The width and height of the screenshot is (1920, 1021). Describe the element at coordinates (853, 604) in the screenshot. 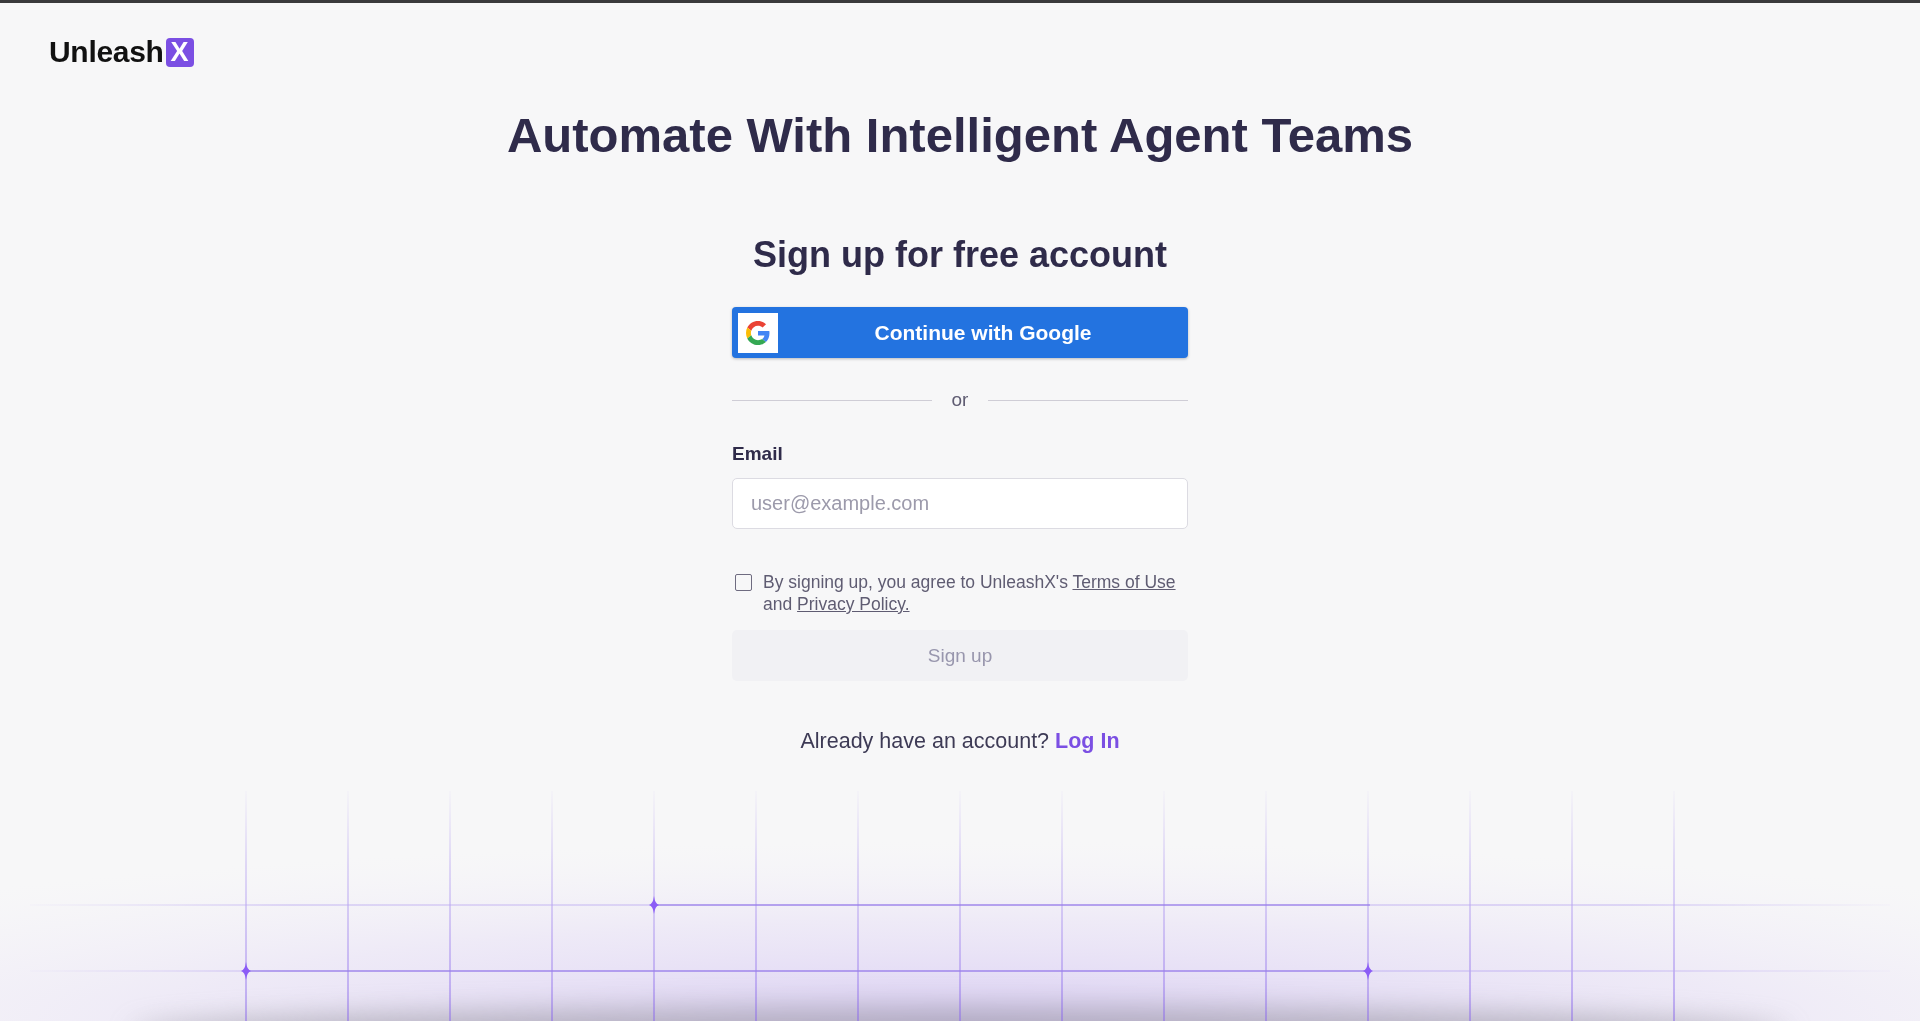

I see `privacy-link: Privacy Policy.` at that location.